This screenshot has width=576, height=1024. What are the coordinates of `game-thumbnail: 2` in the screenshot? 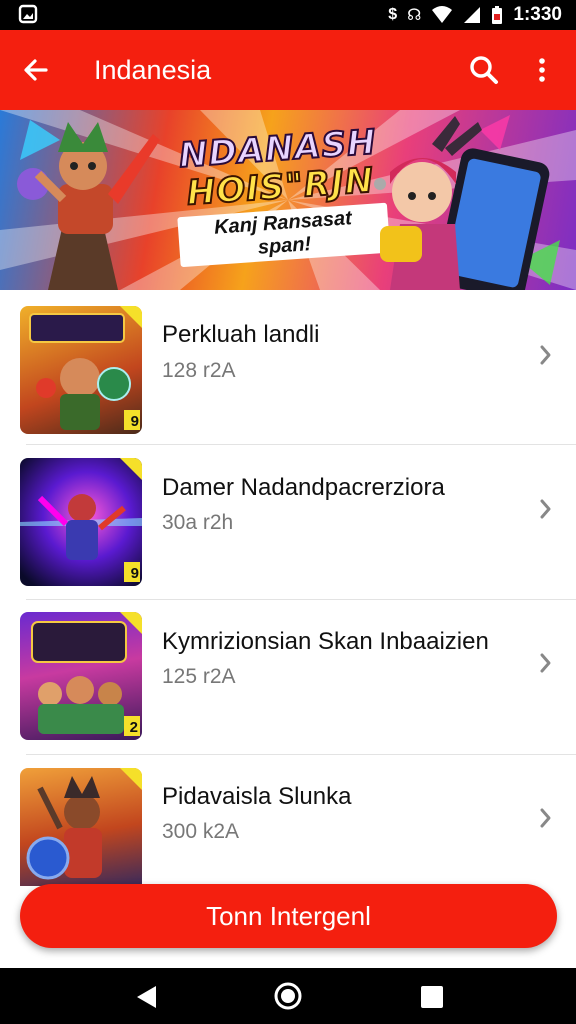 It's located at (81, 676).